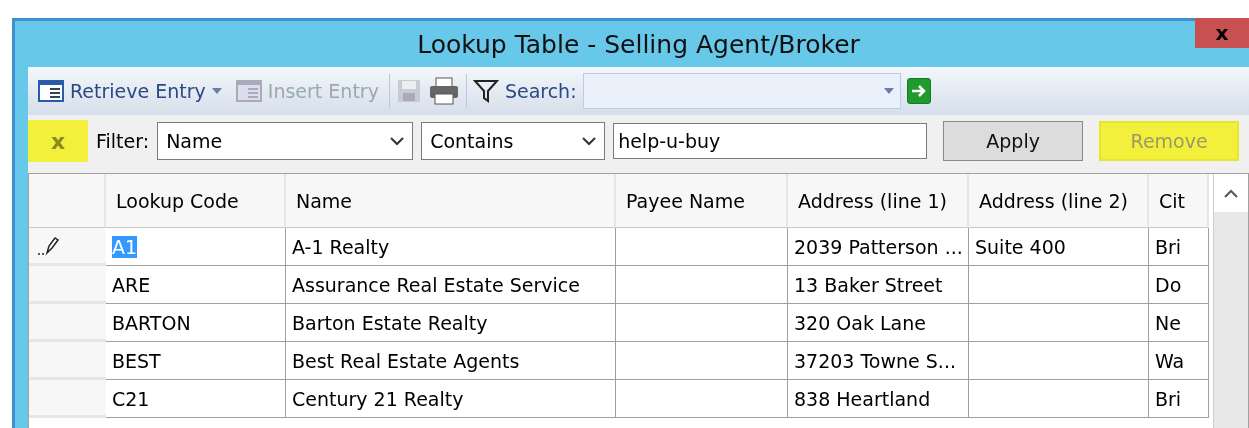 This screenshot has width=1249, height=428. What do you see at coordinates (702, 201) in the screenshot?
I see `column-header: Payee Name` at bounding box center [702, 201].